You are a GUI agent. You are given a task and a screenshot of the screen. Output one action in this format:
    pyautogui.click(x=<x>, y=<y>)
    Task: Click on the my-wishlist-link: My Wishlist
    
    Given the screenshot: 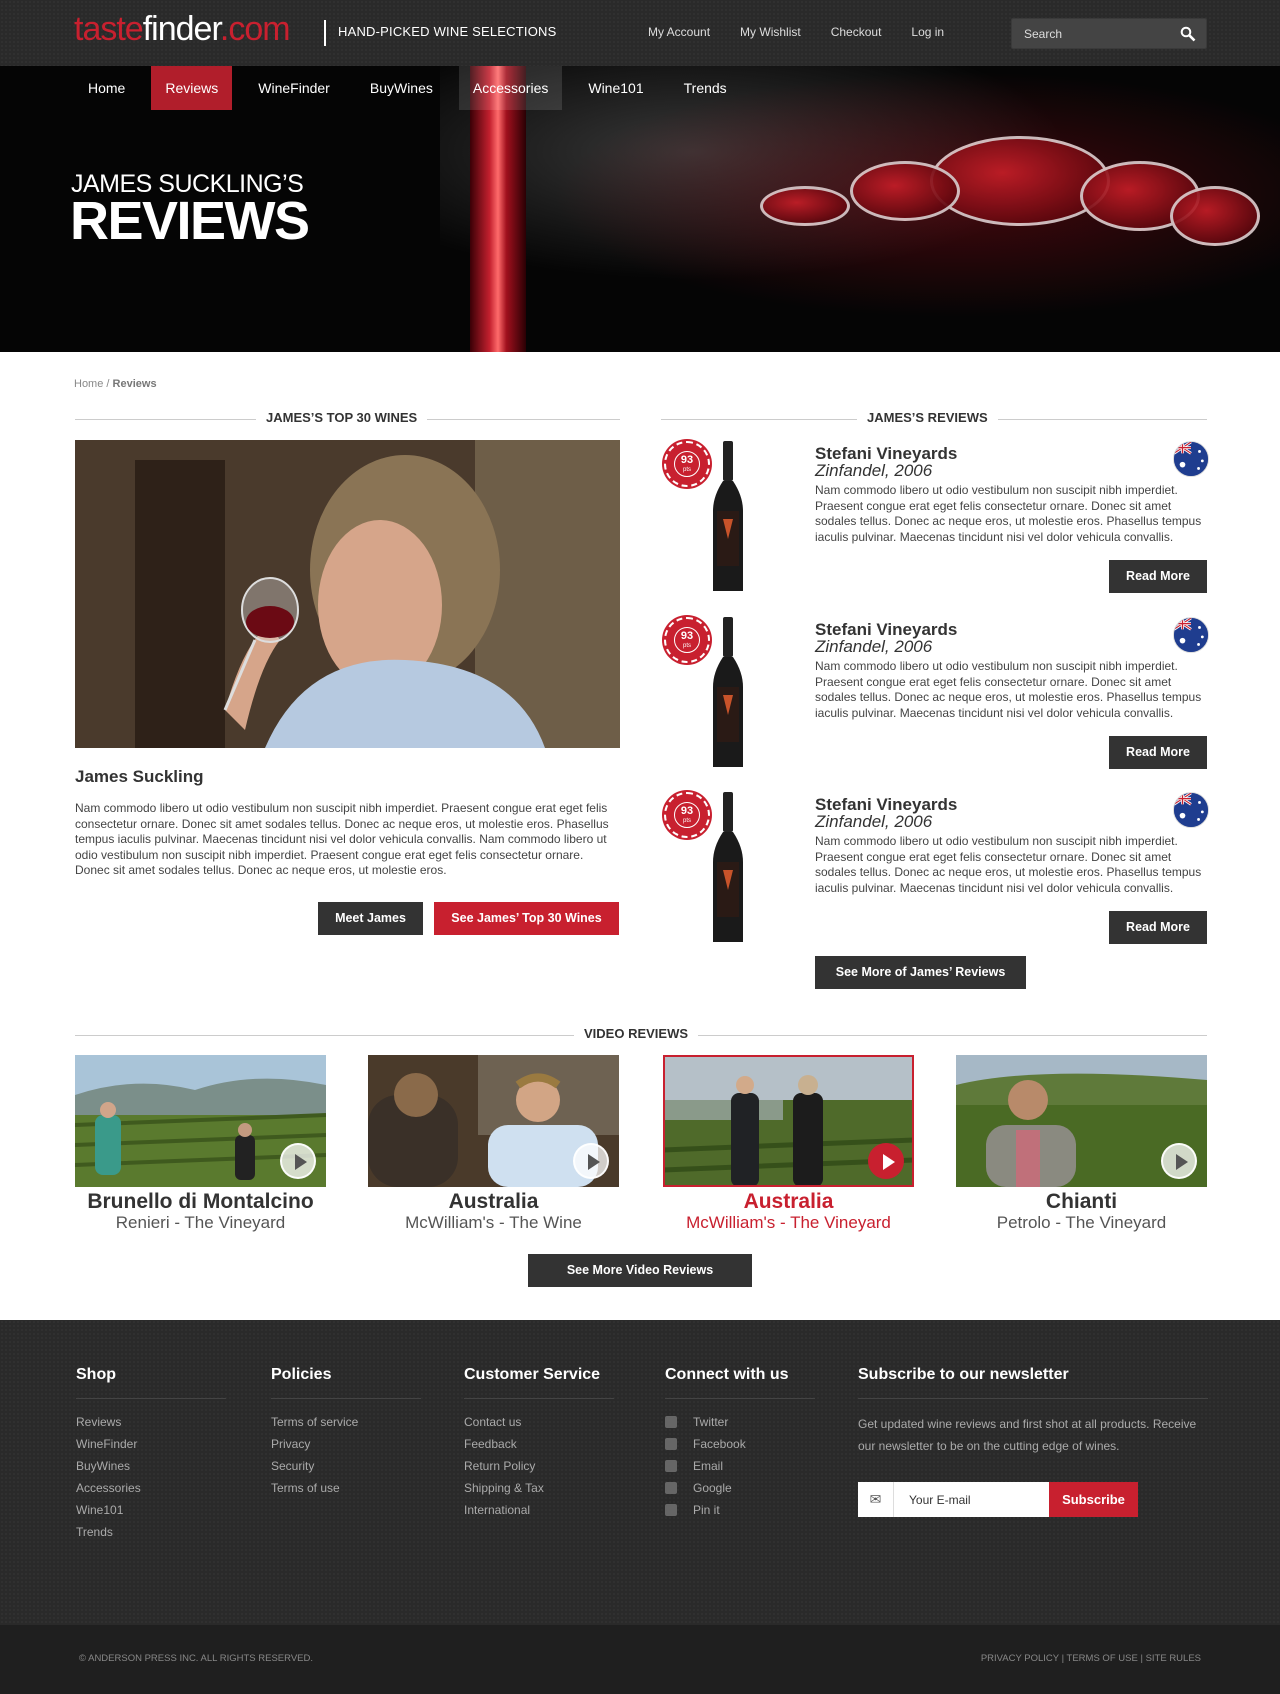 What is the action you would take?
    pyautogui.click(x=770, y=32)
    